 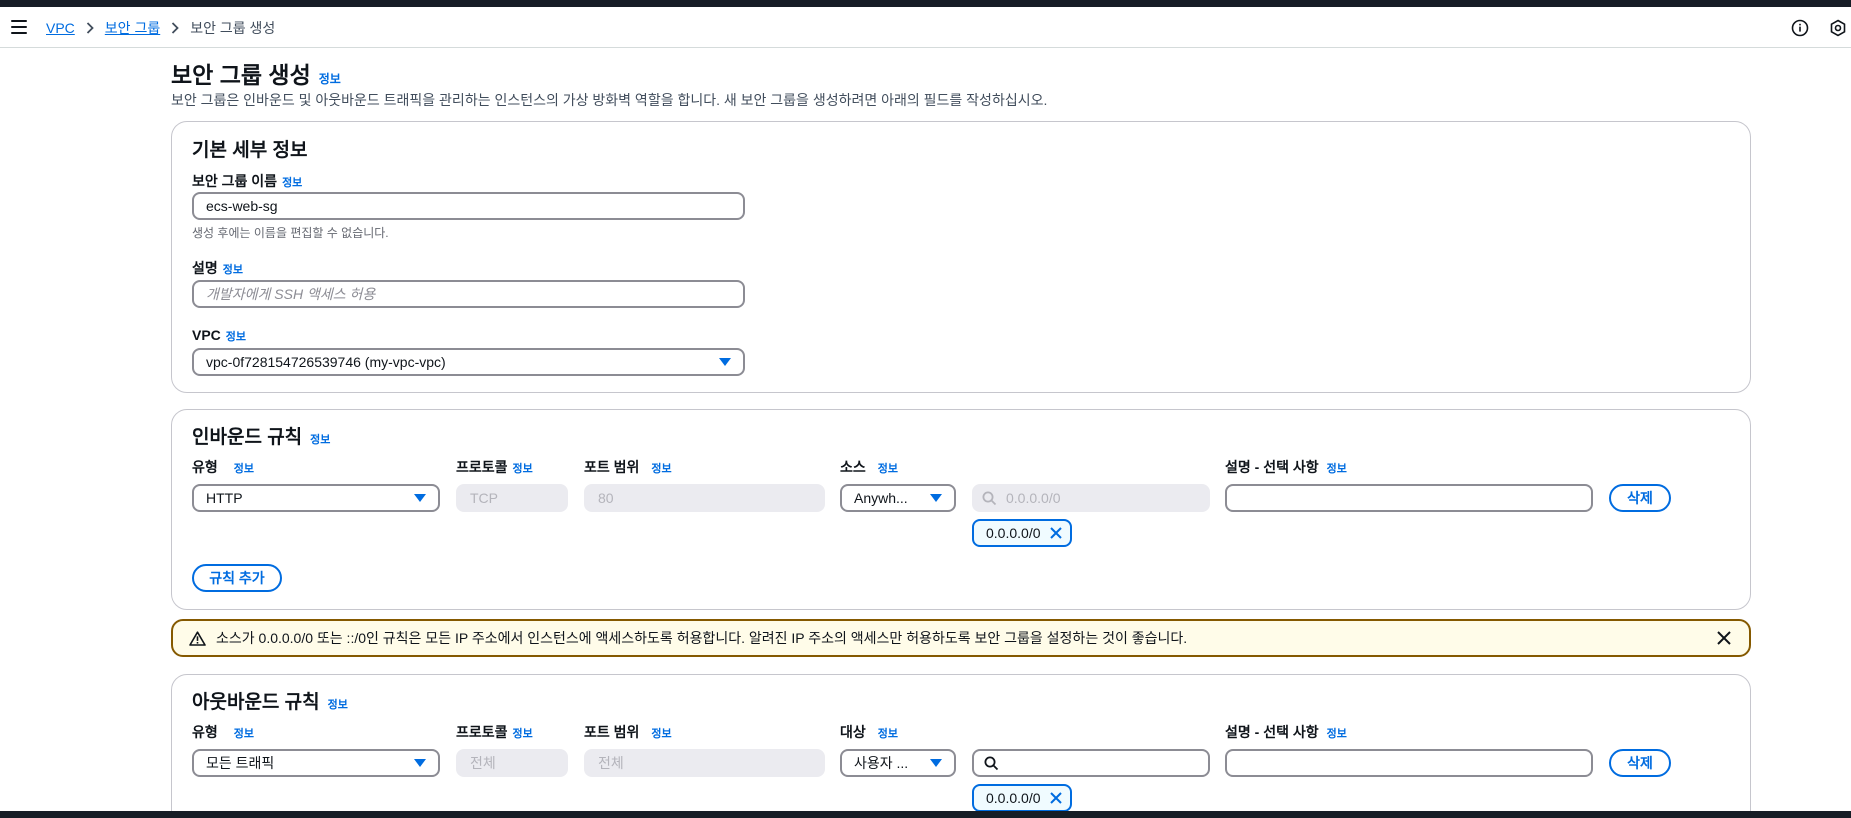 I want to click on outbound-col-dest-text: 대상, so click(x=853, y=732).